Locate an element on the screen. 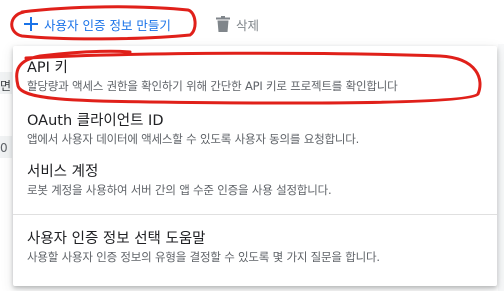 The height and width of the screenshot is (291, 504). menu-item-title: 사용자 인증 정보 선택 도움말 is located at coordinates (116, 239).